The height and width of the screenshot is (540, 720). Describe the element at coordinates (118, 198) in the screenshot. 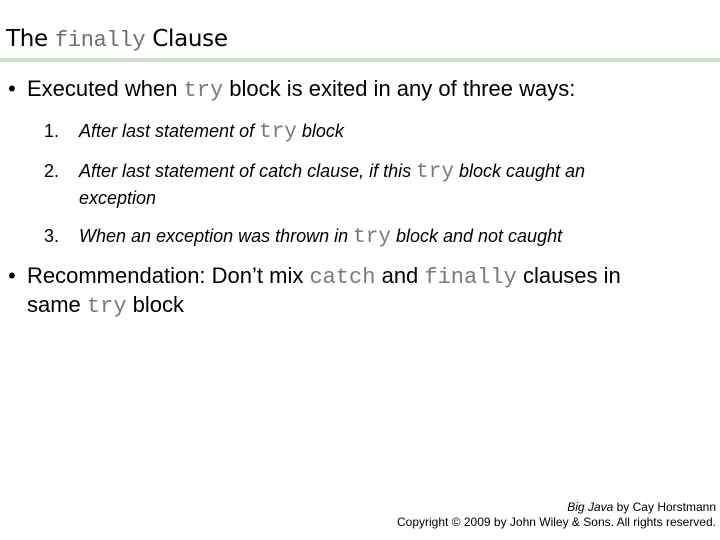

I see `item-text-line2: exception` at that location.